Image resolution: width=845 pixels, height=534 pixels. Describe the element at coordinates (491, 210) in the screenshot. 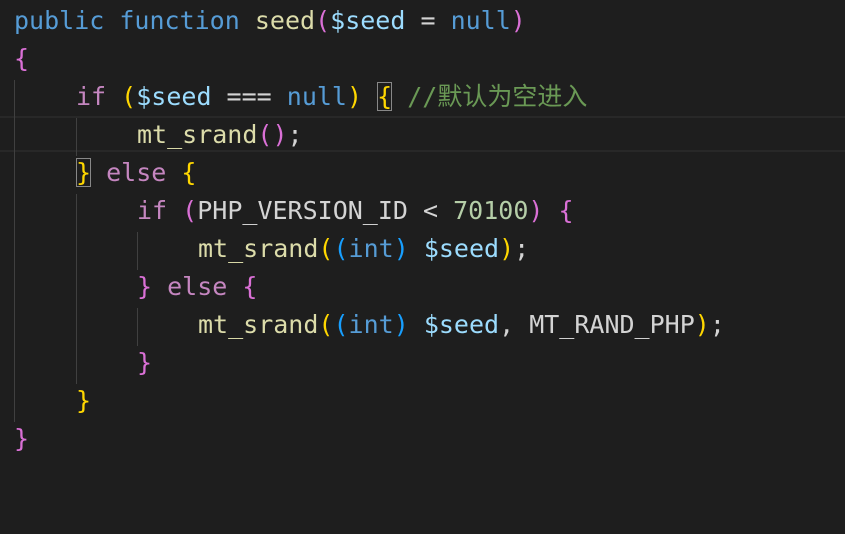

I see `number-literal: 70100` at that location.